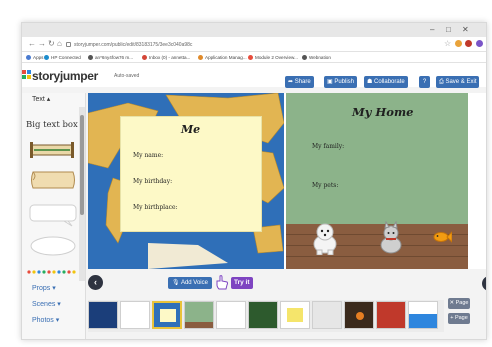 The height and width of the screenshot is (347, 492). What do you see at coordinates (459, 303) in the screenshot?
I see `remove-page-button: ✕ Page` at bounding box center [459, 303].